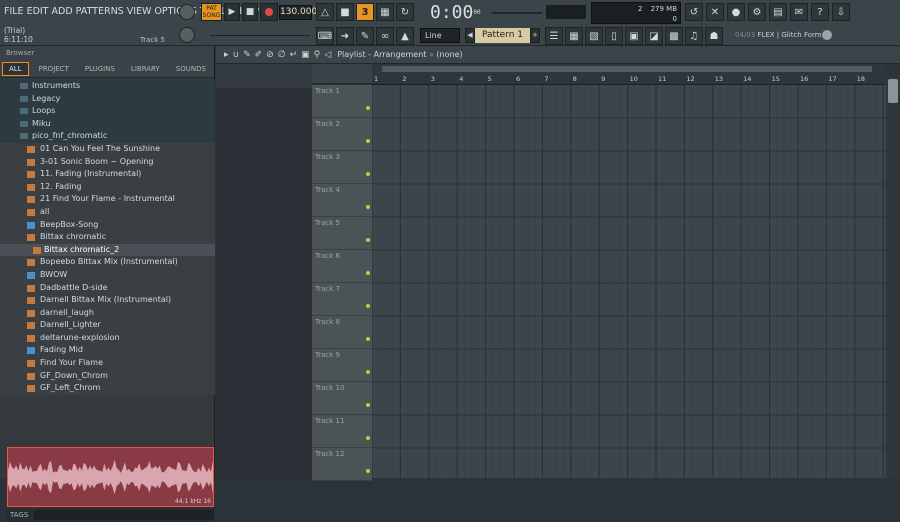  What do you see at coordinates (38, 11) in the screenshot?
I see `menu-edit: EDIT` at bounding box center [38, 11].